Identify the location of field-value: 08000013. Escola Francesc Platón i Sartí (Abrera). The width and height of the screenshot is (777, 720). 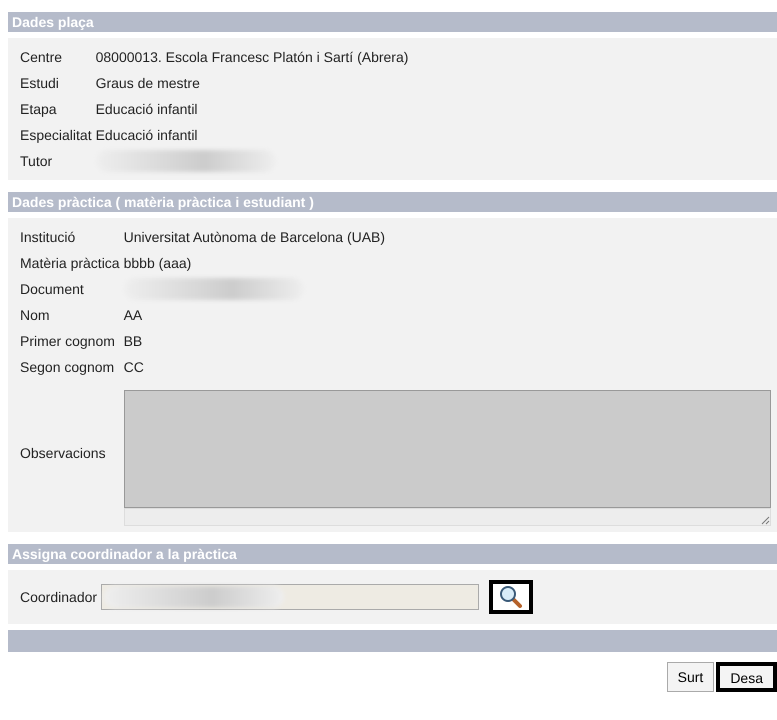
(253, 57).